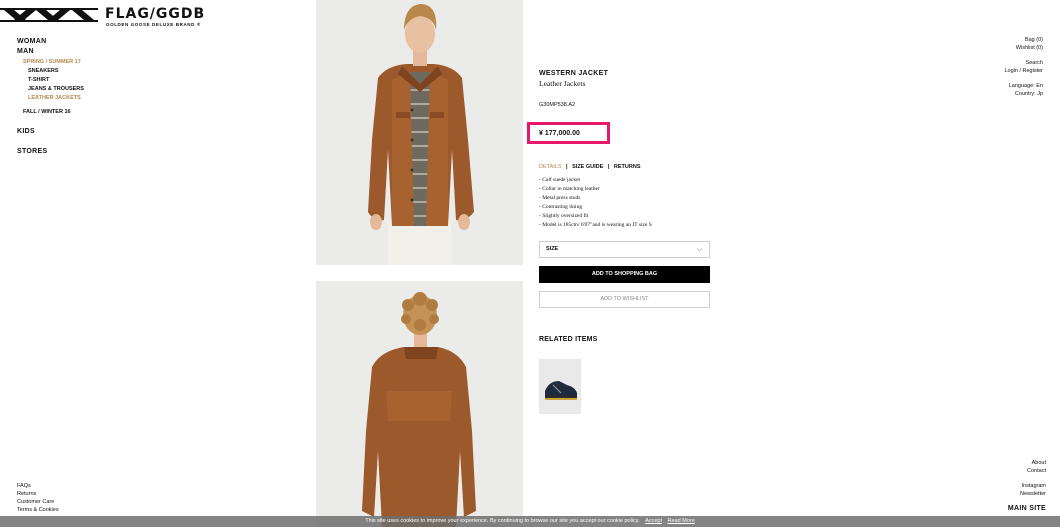 This screenshot has height=527, width=1060. Describe the element at coordinates (112, 71) in the screenshot. I see `nav-sub-sneakers: SNEAKERS` at that location.